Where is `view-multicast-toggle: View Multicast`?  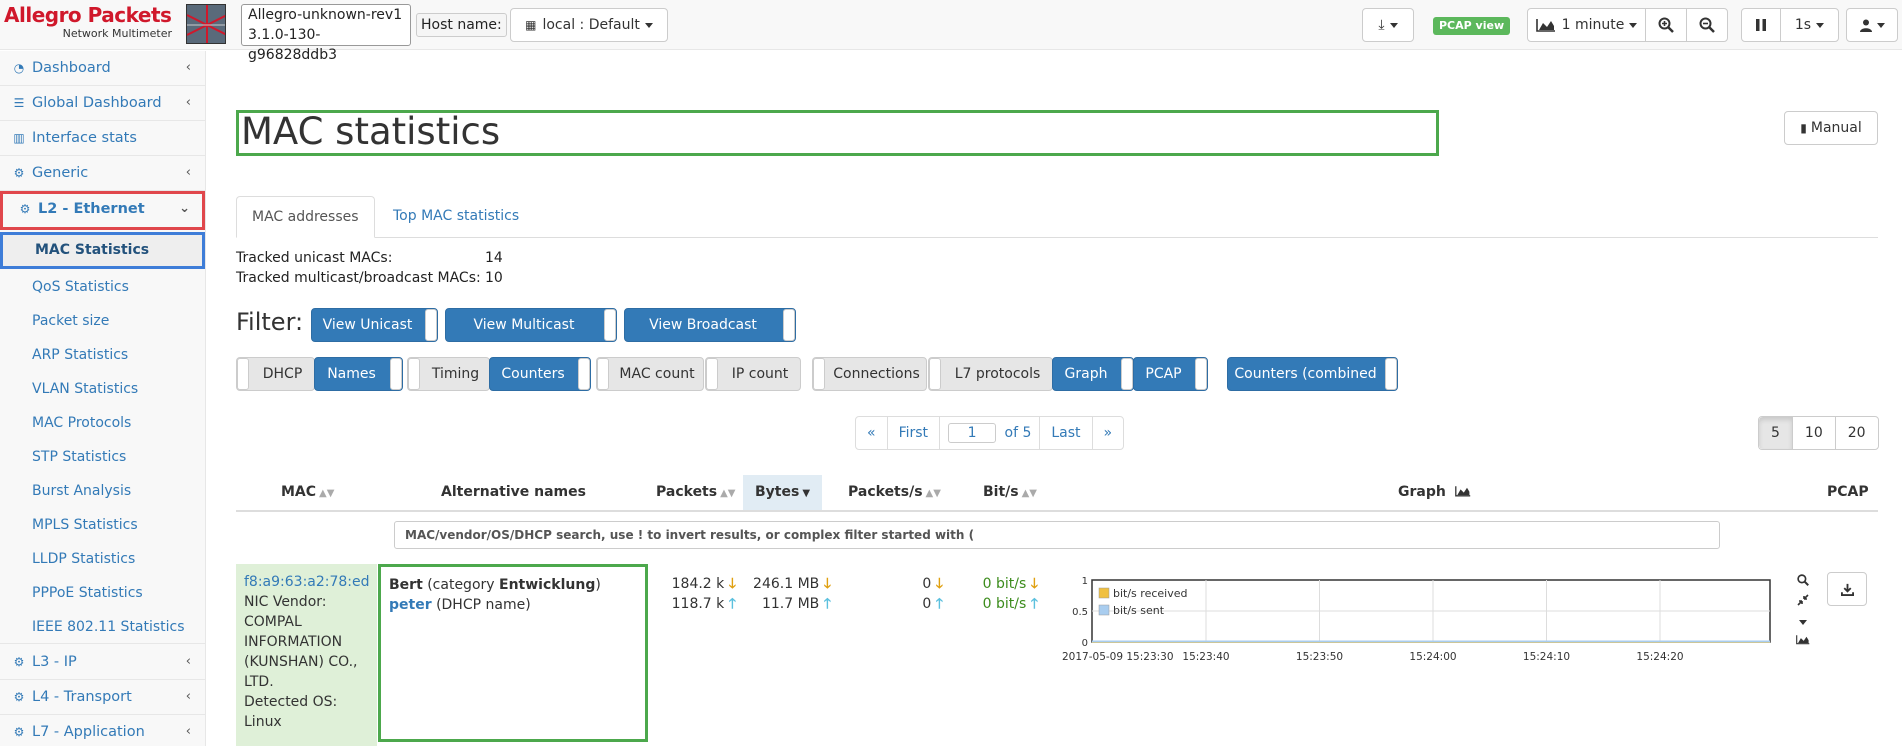
view-multicast-toggle: View Multicast is located at coordinates (531, 325).